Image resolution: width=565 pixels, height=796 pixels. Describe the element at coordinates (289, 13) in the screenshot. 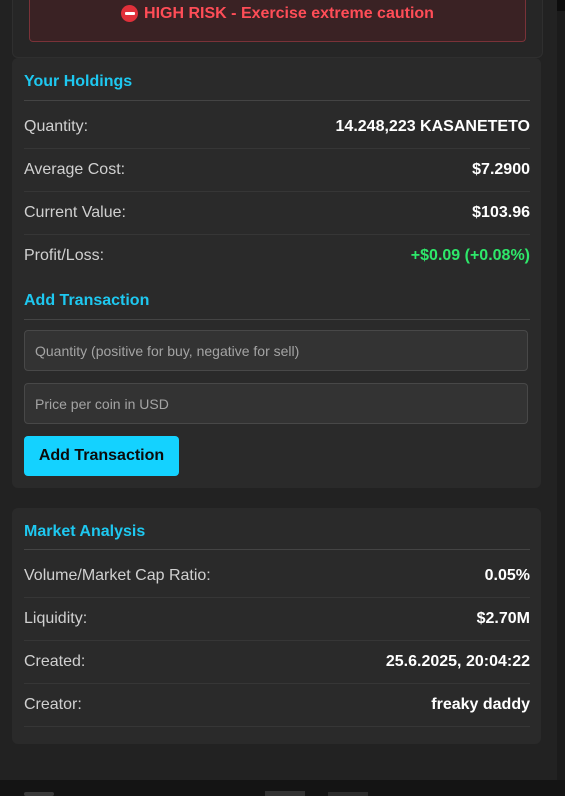

I see `risk-warning-text: HIGH RISK - Exercise extreme caution` at that location.